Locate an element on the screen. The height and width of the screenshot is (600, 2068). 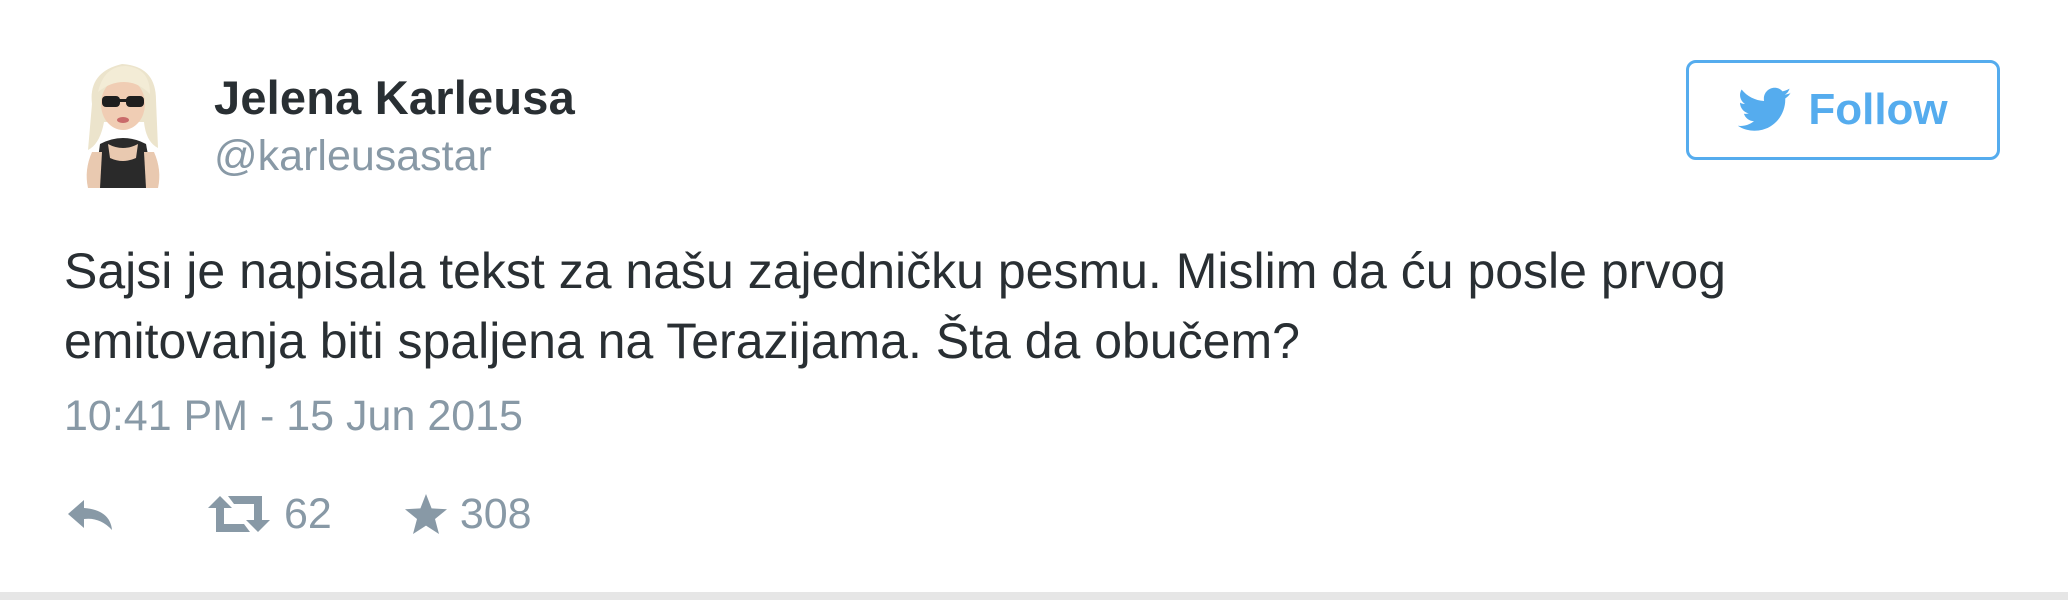
star-icon is located at coordinates (425, 514).